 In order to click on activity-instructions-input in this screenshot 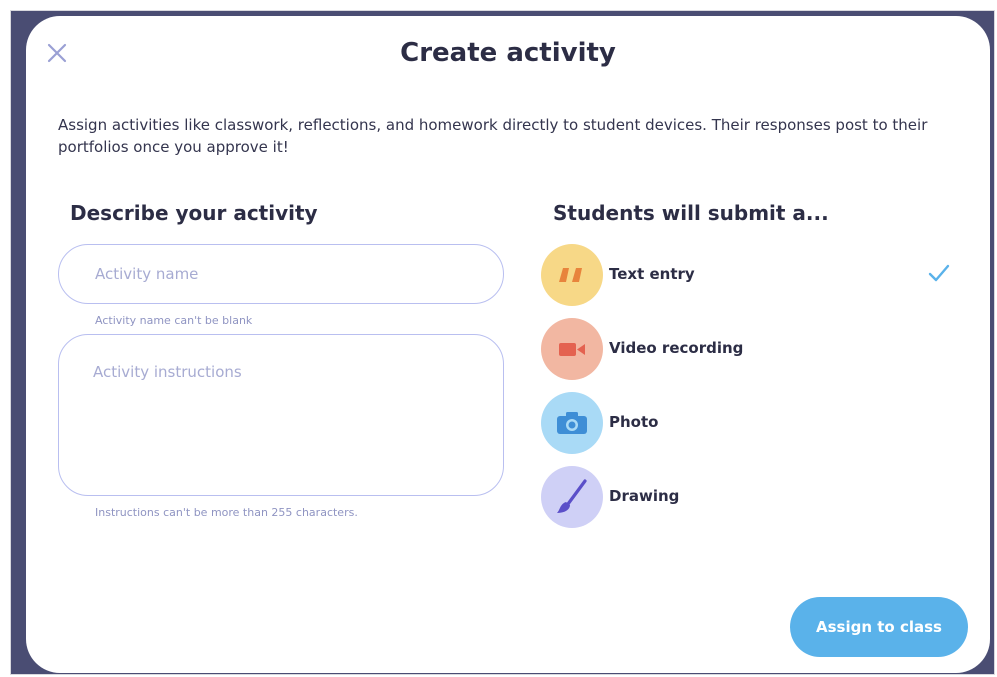, I will do `click(281, 415)`.